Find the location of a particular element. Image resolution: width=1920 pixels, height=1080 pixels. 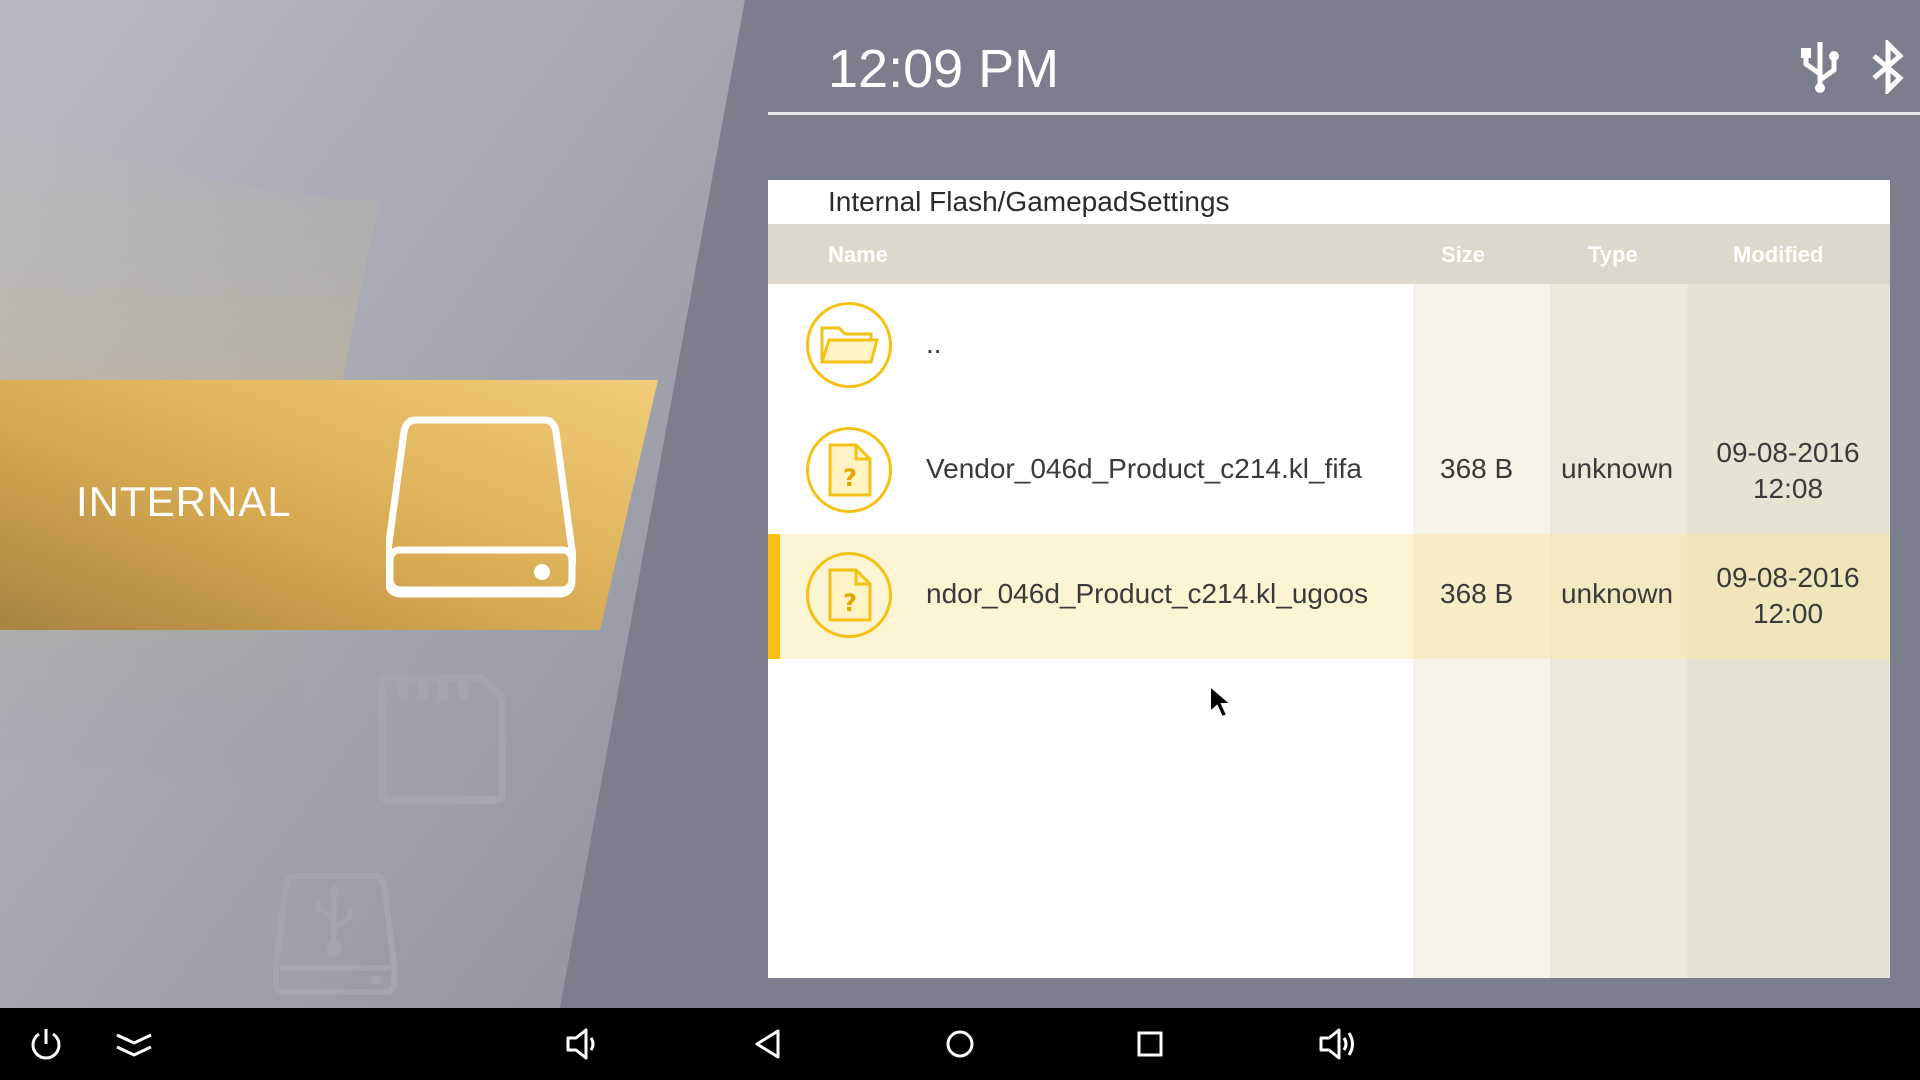

menu-collapse-icon is located at coordinates (134, 1044).